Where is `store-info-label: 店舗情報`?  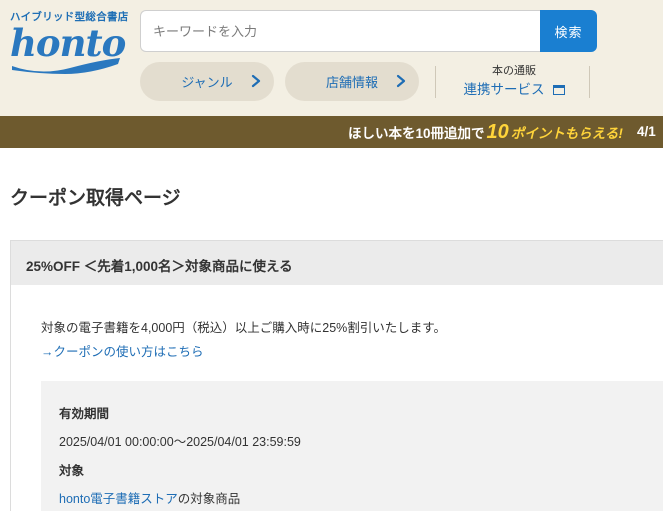
store-info-label: 店舗情報 is located at coordinates (351, 82).